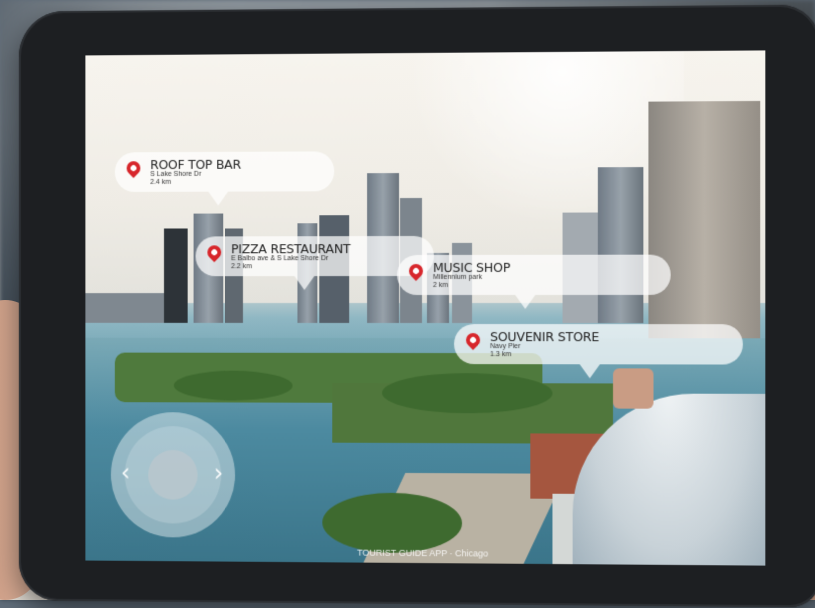 This screenshot has height=608, width=815. Describe the element at coordinates (471, 284) in the screenshot. I see `callout-distance: 2 km` at that location.